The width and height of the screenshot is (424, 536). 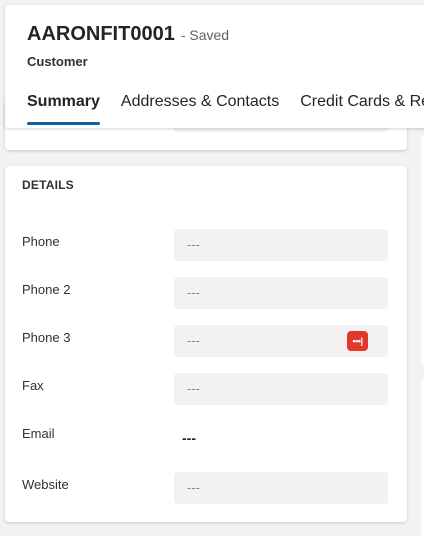 I want to click on phone2-field: ---, so click(x=281, y=293).